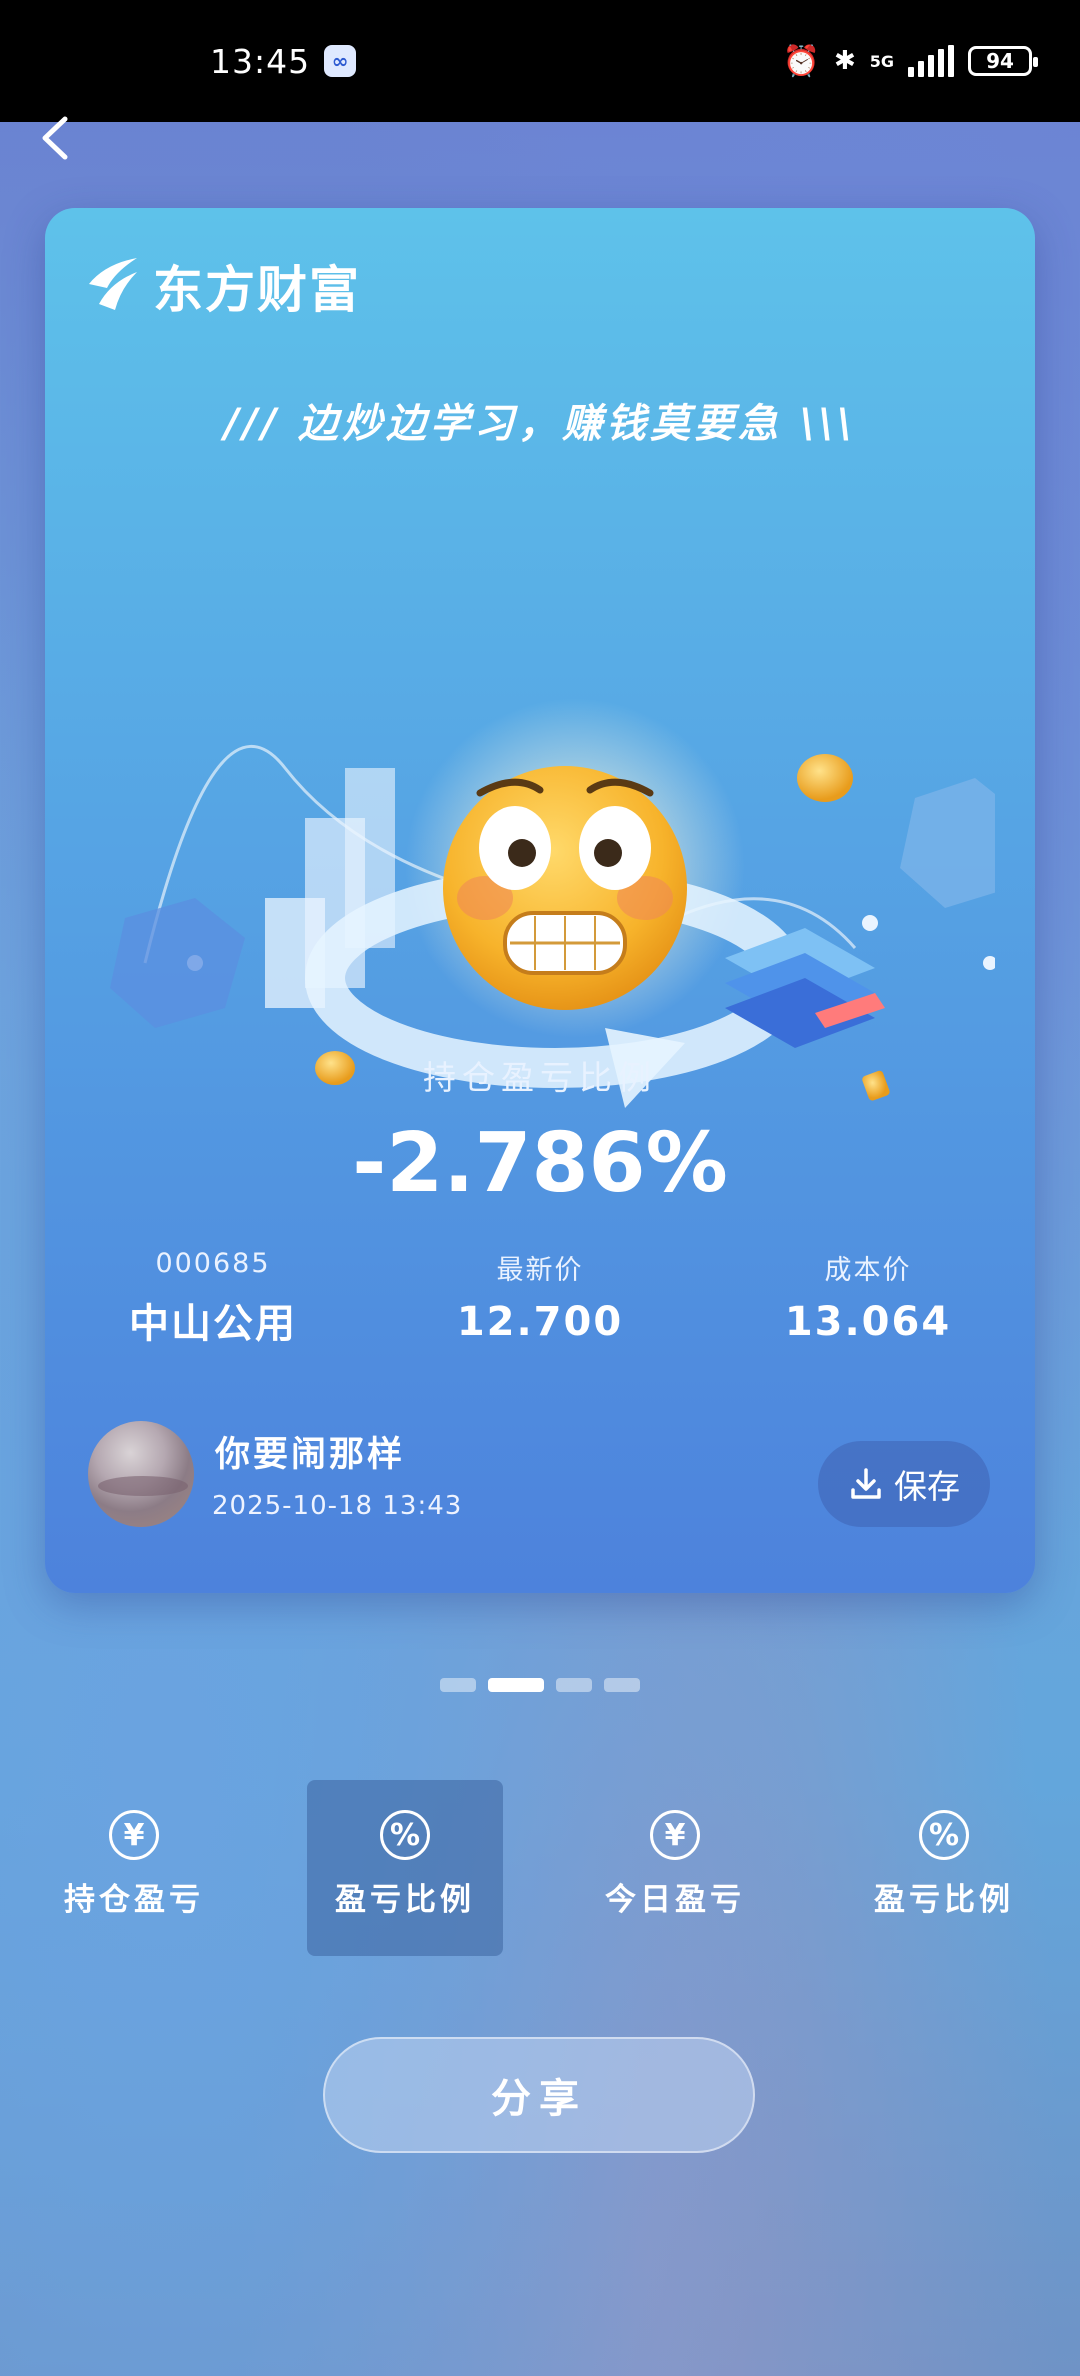  Describe the element at coordinates (337, 1506) in the screenshot. I see `timestamp: 2025-10-18 13:43` at that location.